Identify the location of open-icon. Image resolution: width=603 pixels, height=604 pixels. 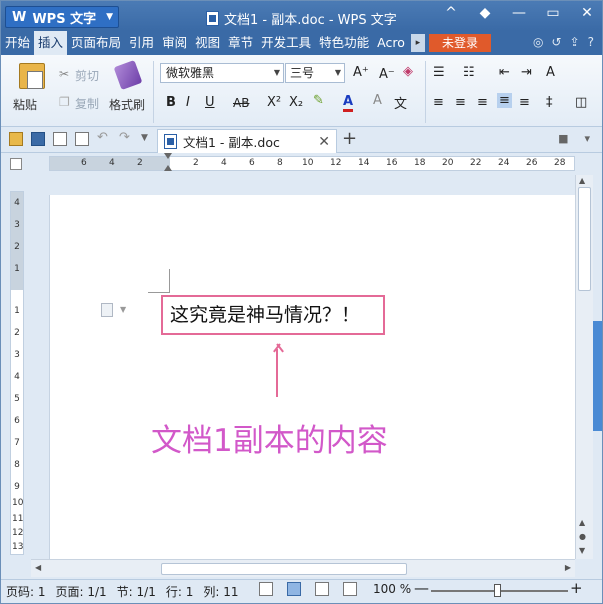
(16, 139).